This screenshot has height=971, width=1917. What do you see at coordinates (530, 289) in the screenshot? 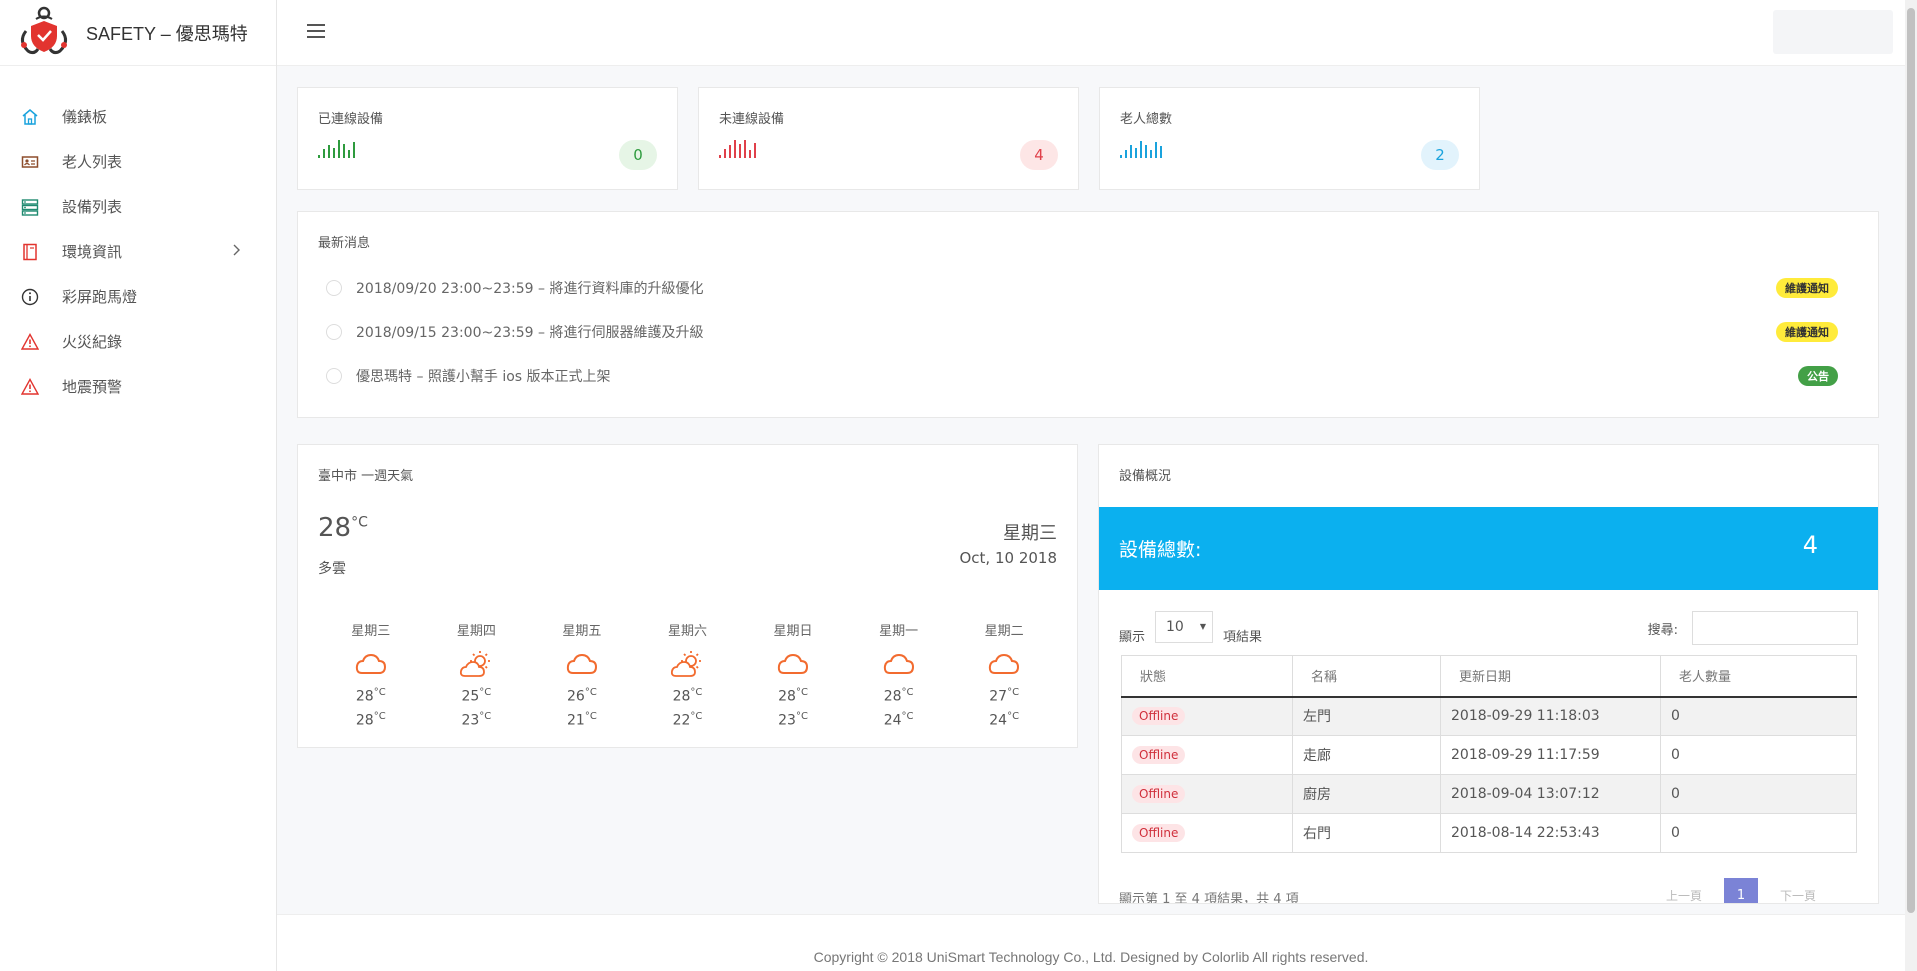
I see `news-text: 2018/09/20 23:00~23:59 – 將進行資料庫的升級優化` at bounding box center [530, 289].